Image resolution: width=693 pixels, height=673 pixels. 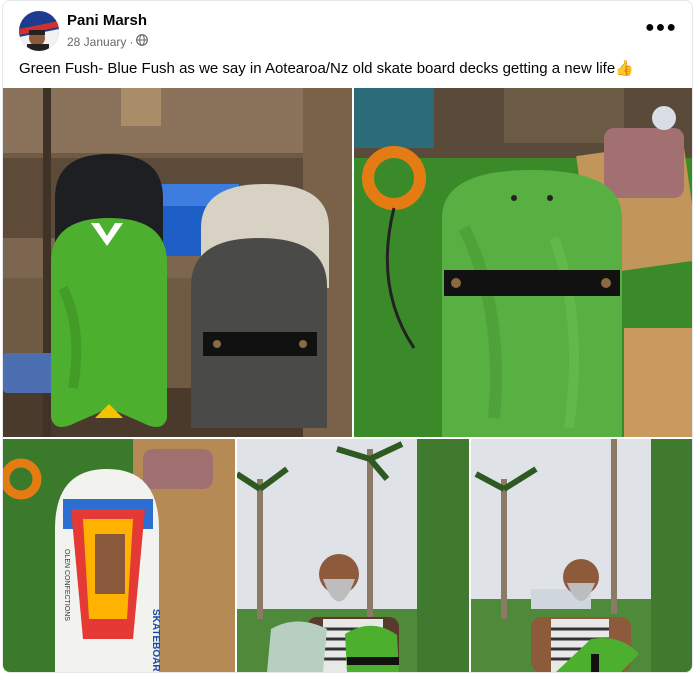 I want to click on photo-man-with-green-deck, so click(x=581, y=555).